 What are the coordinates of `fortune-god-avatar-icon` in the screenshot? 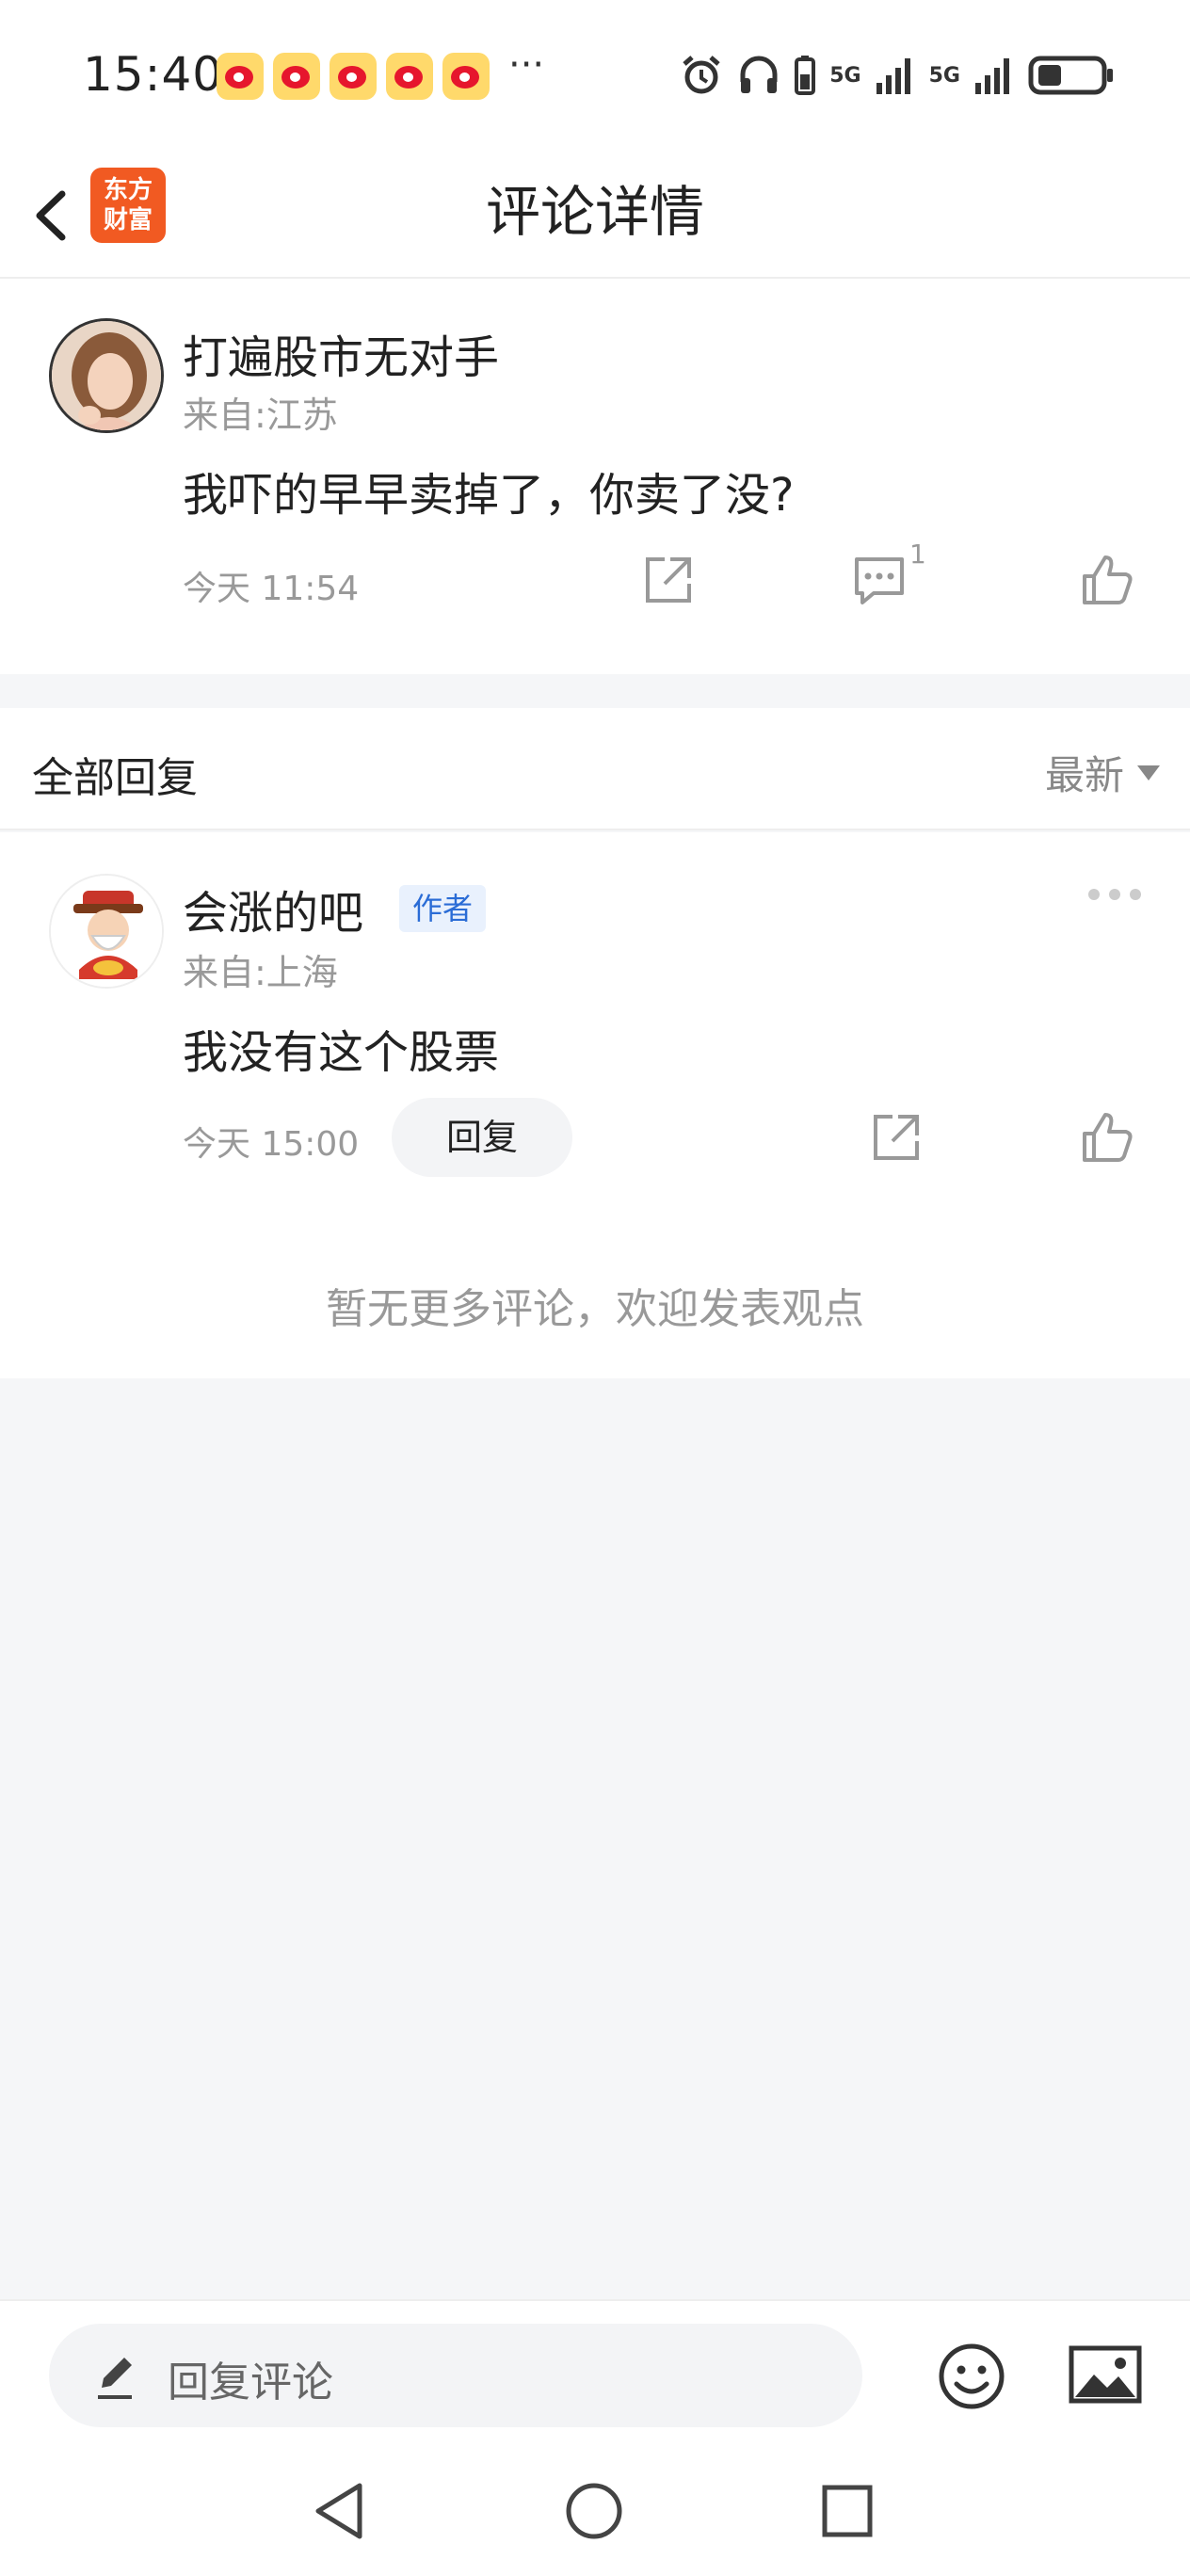 It's located at (106, 931).